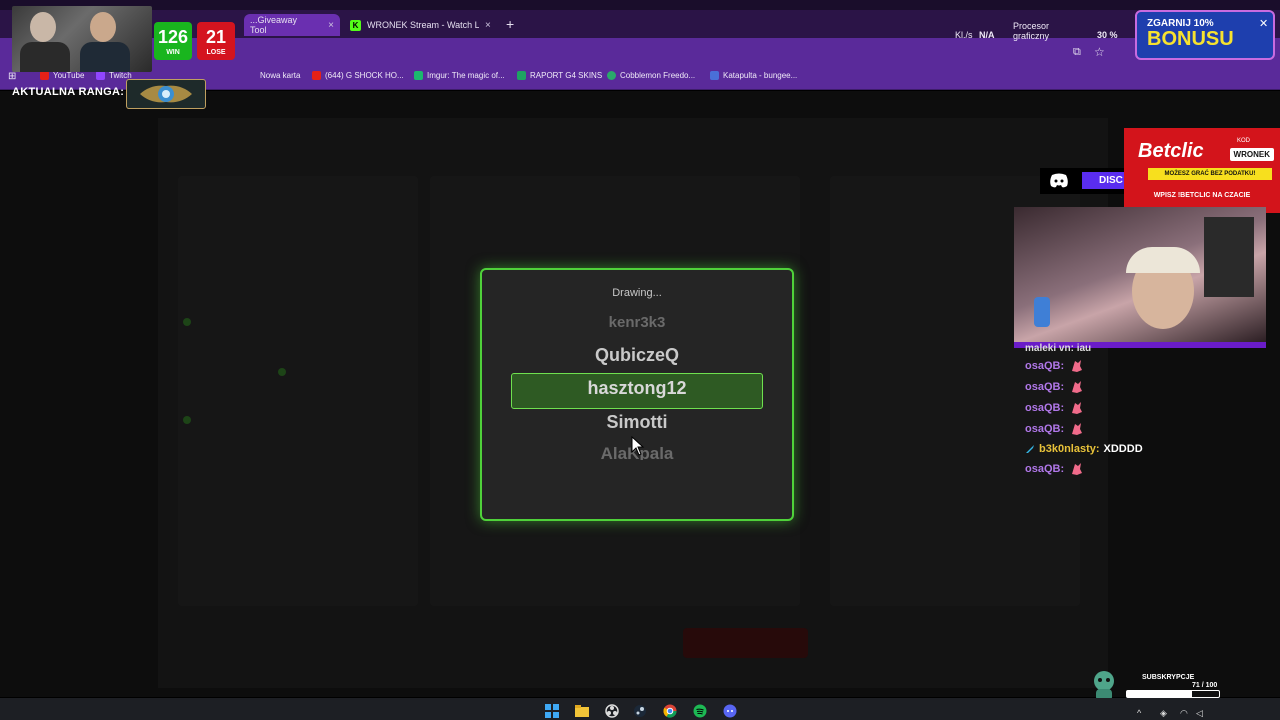 Image resolution: width=1280 pixels, height=720 pixels. I want to click on fps-value: N/A, so click(987, 35).